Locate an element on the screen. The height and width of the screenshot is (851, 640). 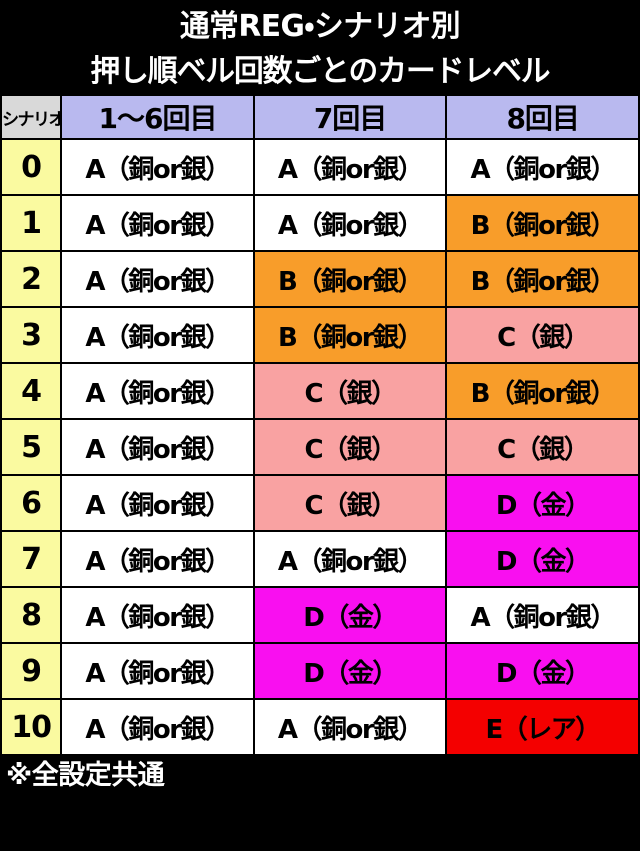
table-row: 8 A（銅or銀） D（金） A（銅or銀） is located at coordinates (320, 615).